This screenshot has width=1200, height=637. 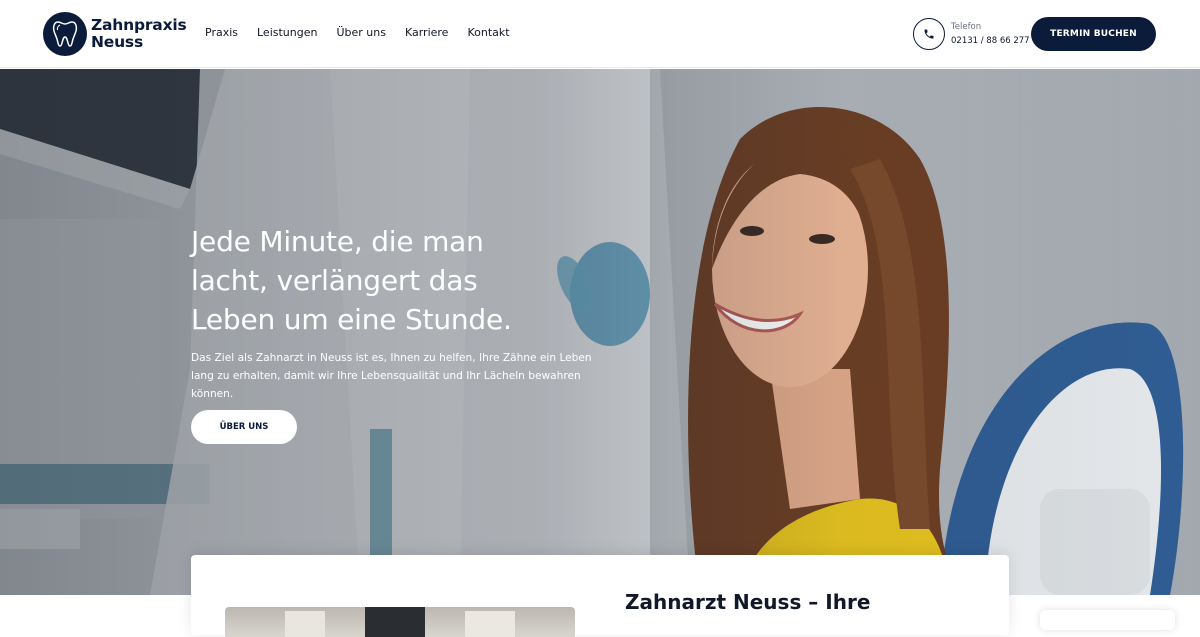 I want to click on logo-text: Zahnpraxis Neuss, so click(x=139, y=34).